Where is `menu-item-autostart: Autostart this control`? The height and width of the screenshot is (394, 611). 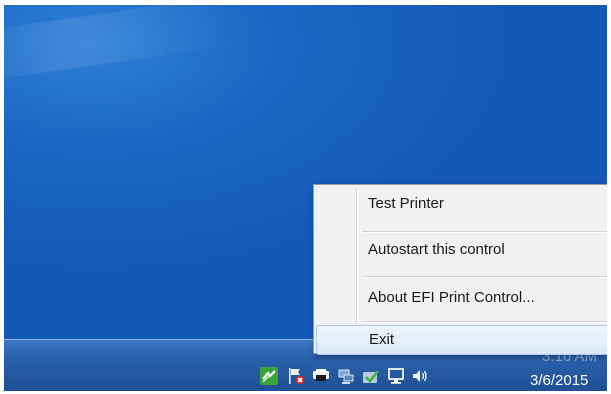
menu-item-autostart: Autostart this control is located at coordinates (461, 250).